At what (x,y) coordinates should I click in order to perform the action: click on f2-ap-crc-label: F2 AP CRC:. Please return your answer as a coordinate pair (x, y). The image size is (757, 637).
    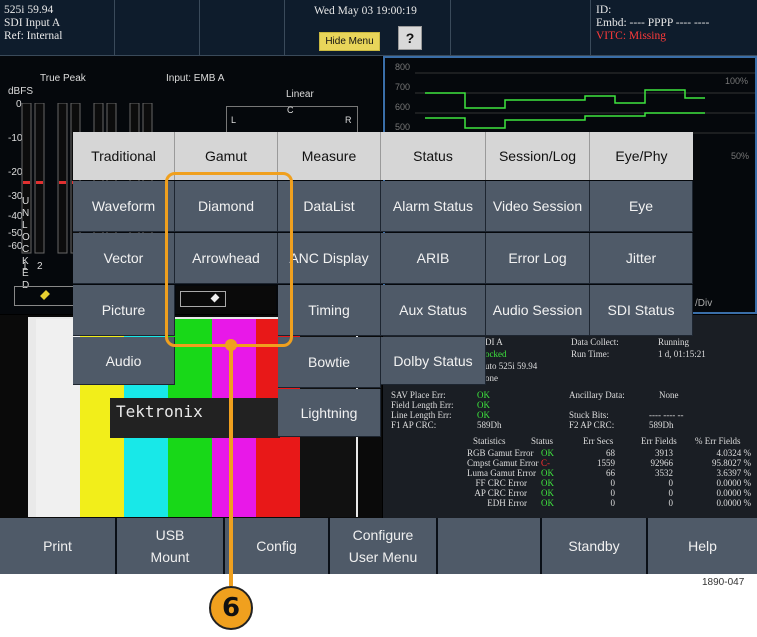
    Looking at the image, I should click on (592, 425).